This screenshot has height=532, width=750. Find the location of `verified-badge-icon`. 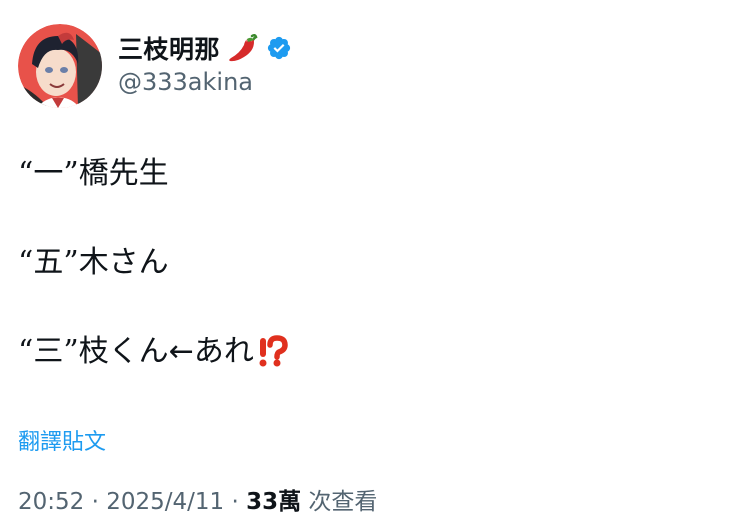

verified-badge-icon is located at coordinates (279, 48).